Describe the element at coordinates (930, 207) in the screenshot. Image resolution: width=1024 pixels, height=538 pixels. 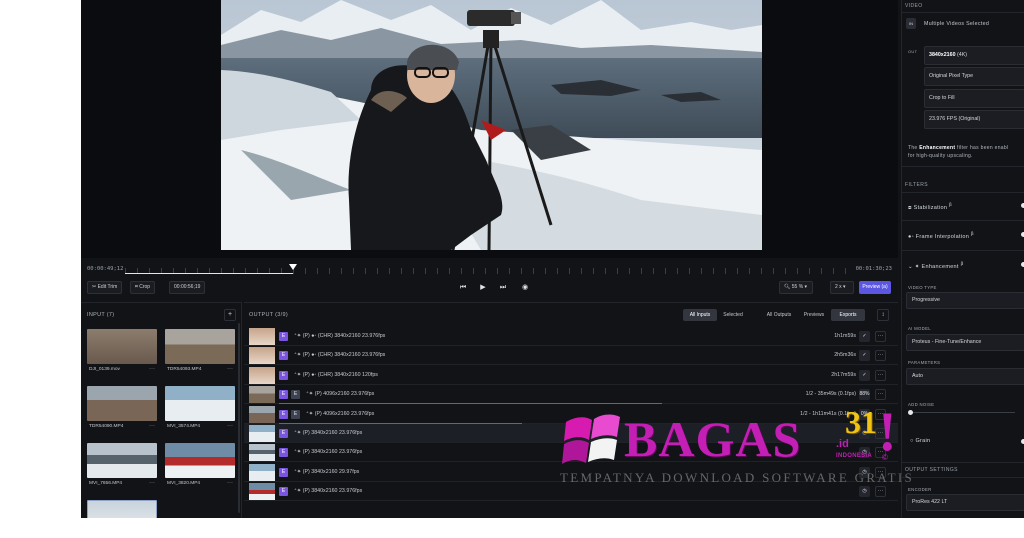
I see `stabilization-filter: ⧈ Stabilization β` at that location.